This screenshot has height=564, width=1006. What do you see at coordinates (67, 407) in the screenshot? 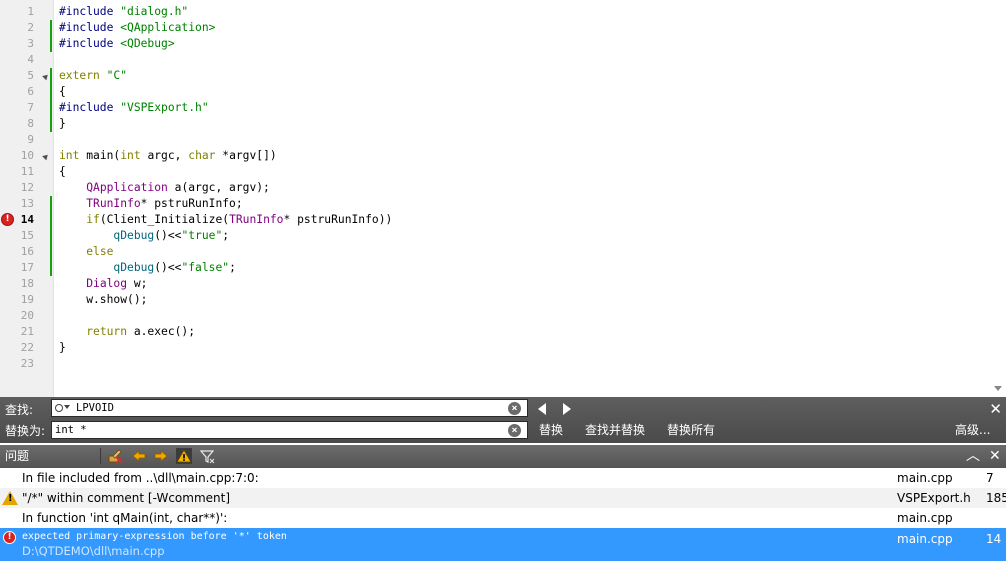
I see `search-options-dropdown-icon` at bounding box center [67, 407].